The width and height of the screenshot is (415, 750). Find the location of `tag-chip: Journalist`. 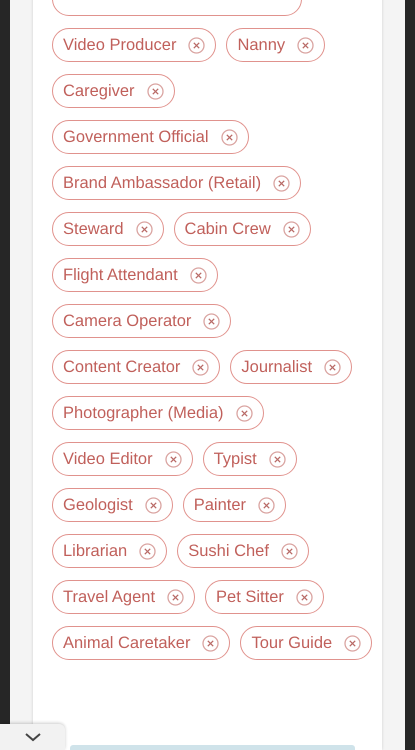

tag-chip: Journalist is located at coordinates (291, 367).